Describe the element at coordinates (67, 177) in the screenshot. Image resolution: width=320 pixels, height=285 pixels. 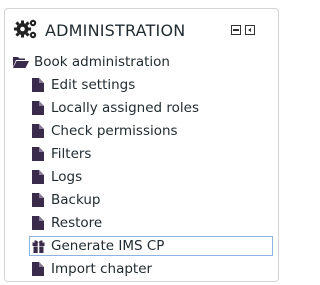
I see `tree-item-label: Logs` at that location.